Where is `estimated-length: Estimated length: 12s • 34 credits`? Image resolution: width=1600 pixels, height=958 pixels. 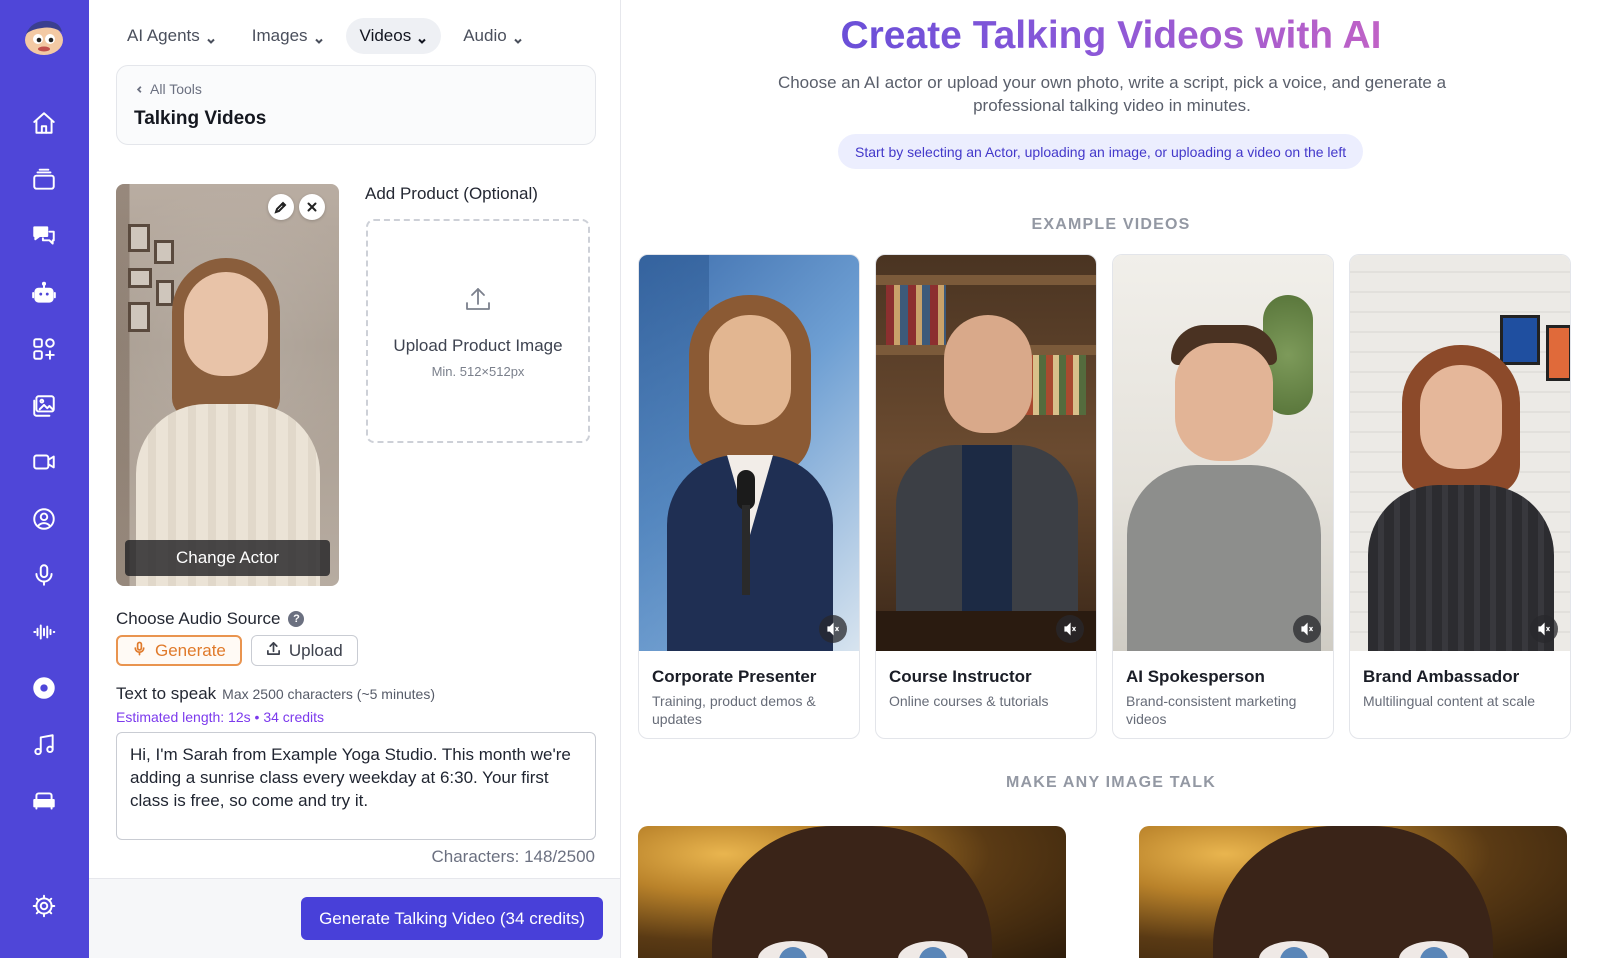 estimated-length: Estimated length: 12s • 34 credits is located at coordinates (220, 717).